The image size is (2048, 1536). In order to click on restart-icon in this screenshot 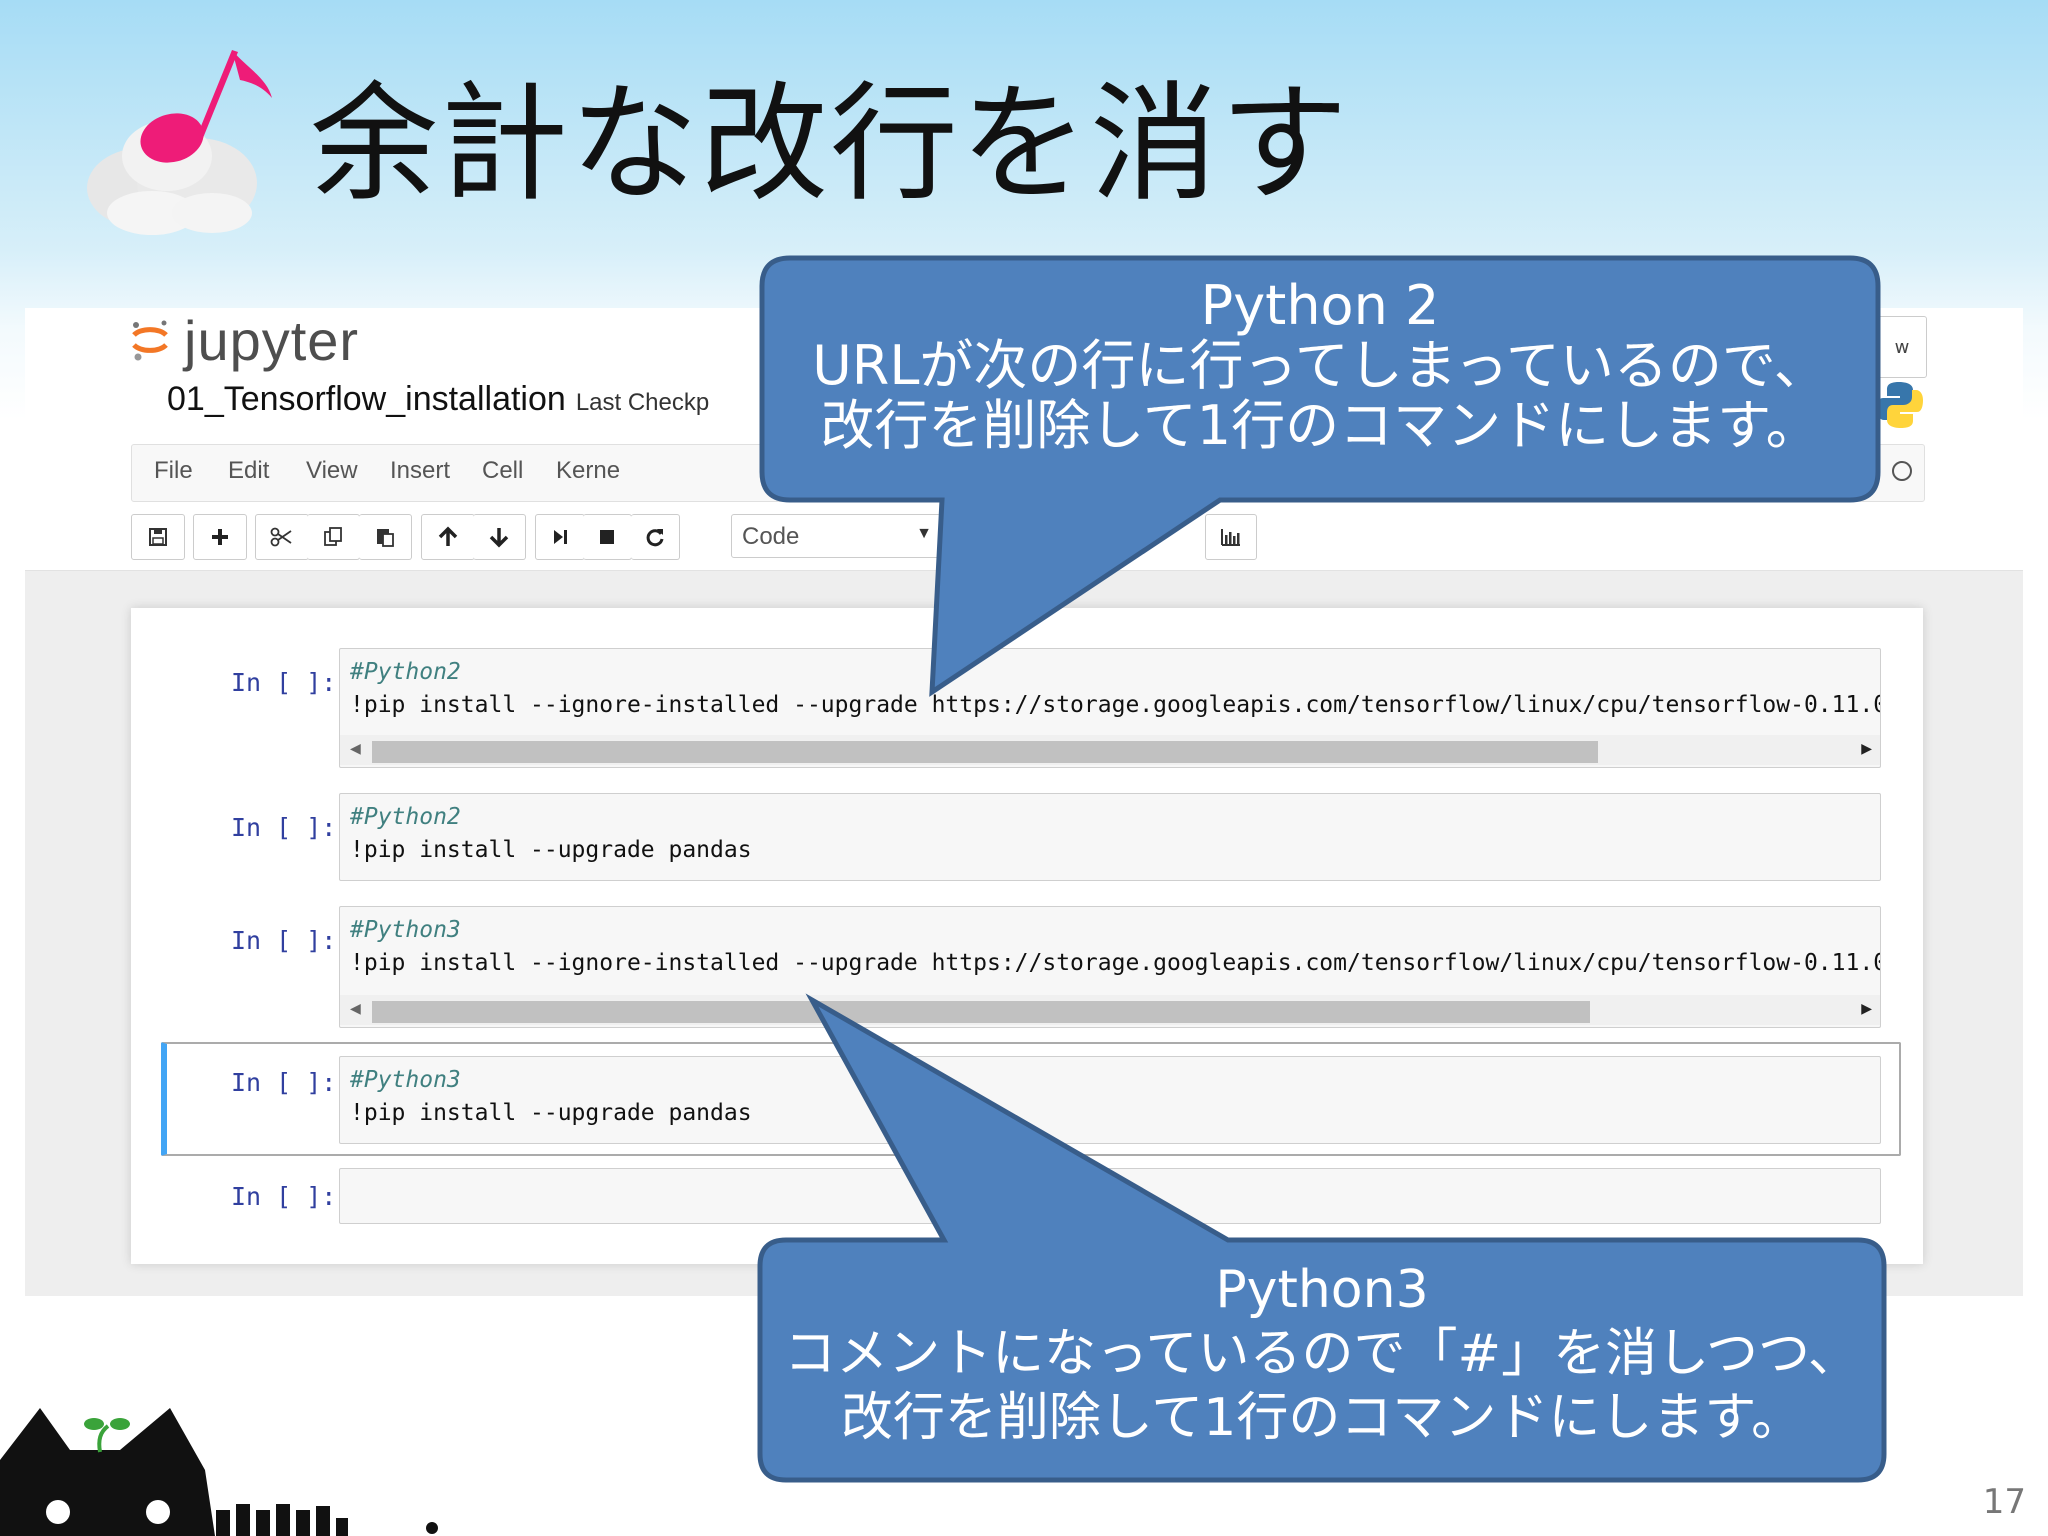, I will do `click(655, 538)`.